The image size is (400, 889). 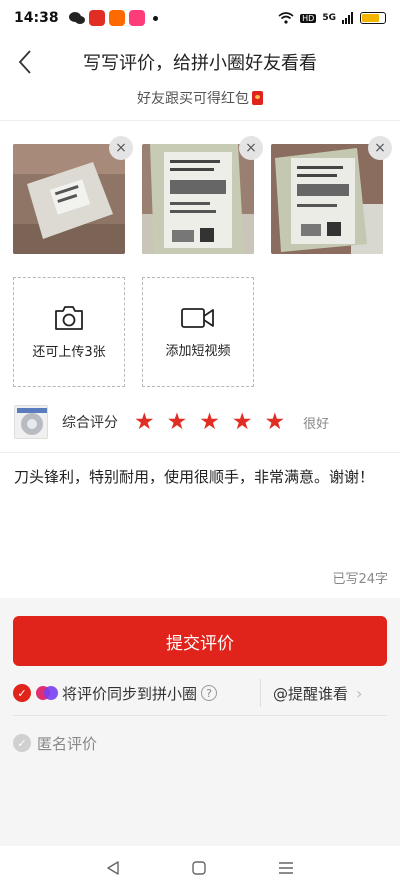 I want to click on network-label: 5G, so click(x=329, y=18).